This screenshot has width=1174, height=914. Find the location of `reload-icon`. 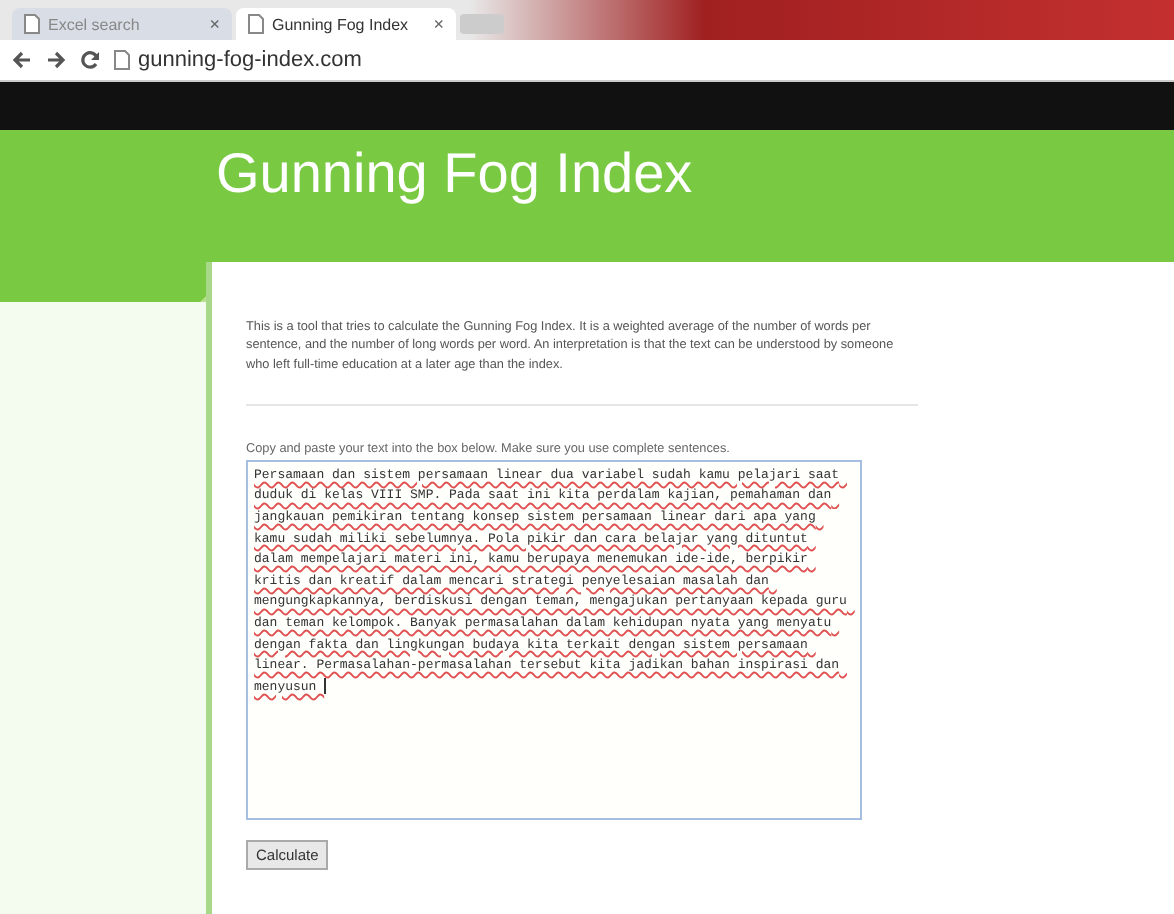

reload-icon is located at coordinates (90, 60).